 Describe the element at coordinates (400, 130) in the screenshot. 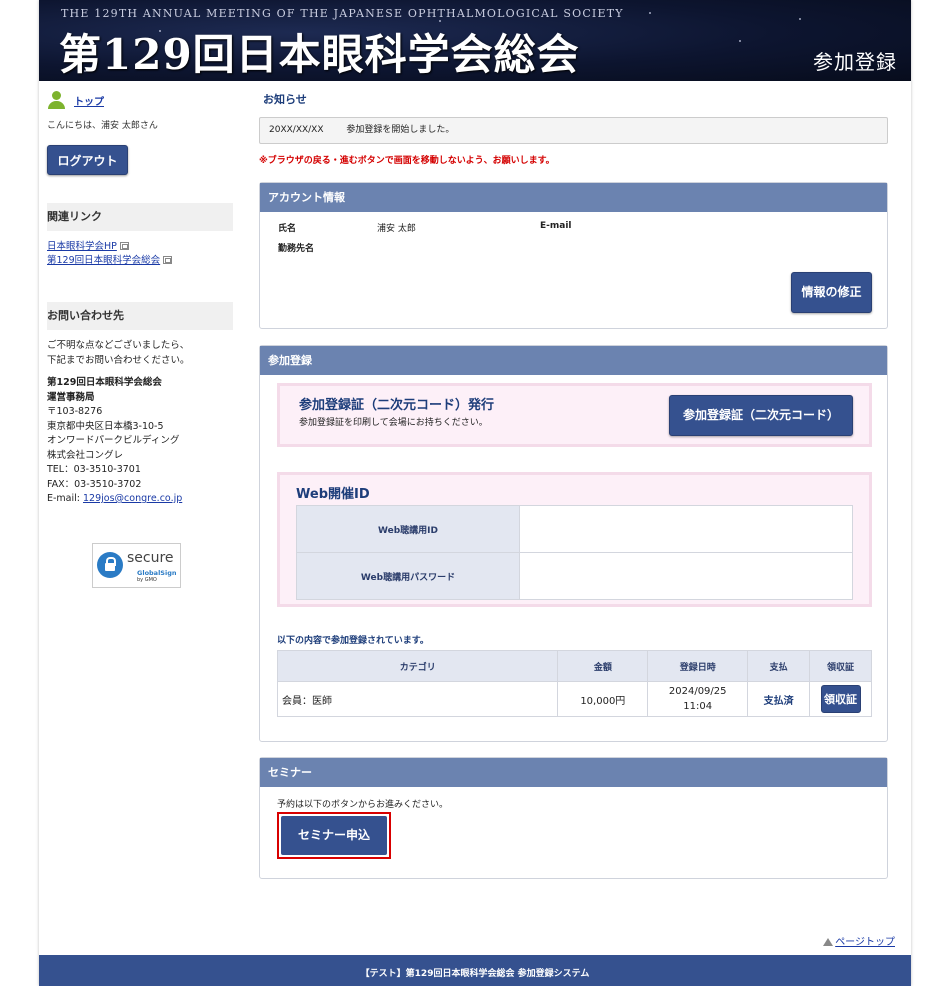

I see `notice-text: 参加登録を開始しました。` at that location.